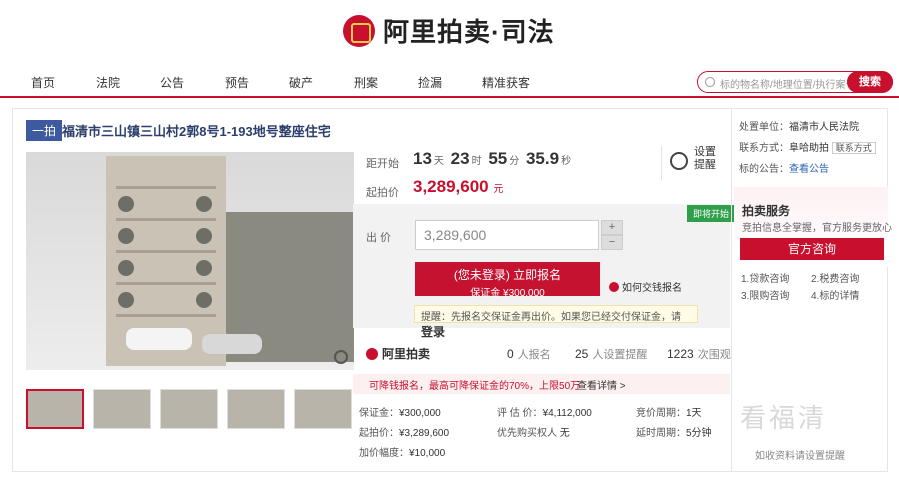  I want to click on zoom-icon, so click(341, 357).